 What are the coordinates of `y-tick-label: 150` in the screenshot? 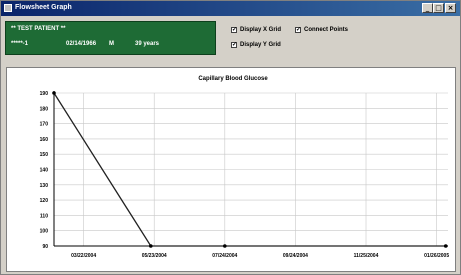 It's located at (44, 155).